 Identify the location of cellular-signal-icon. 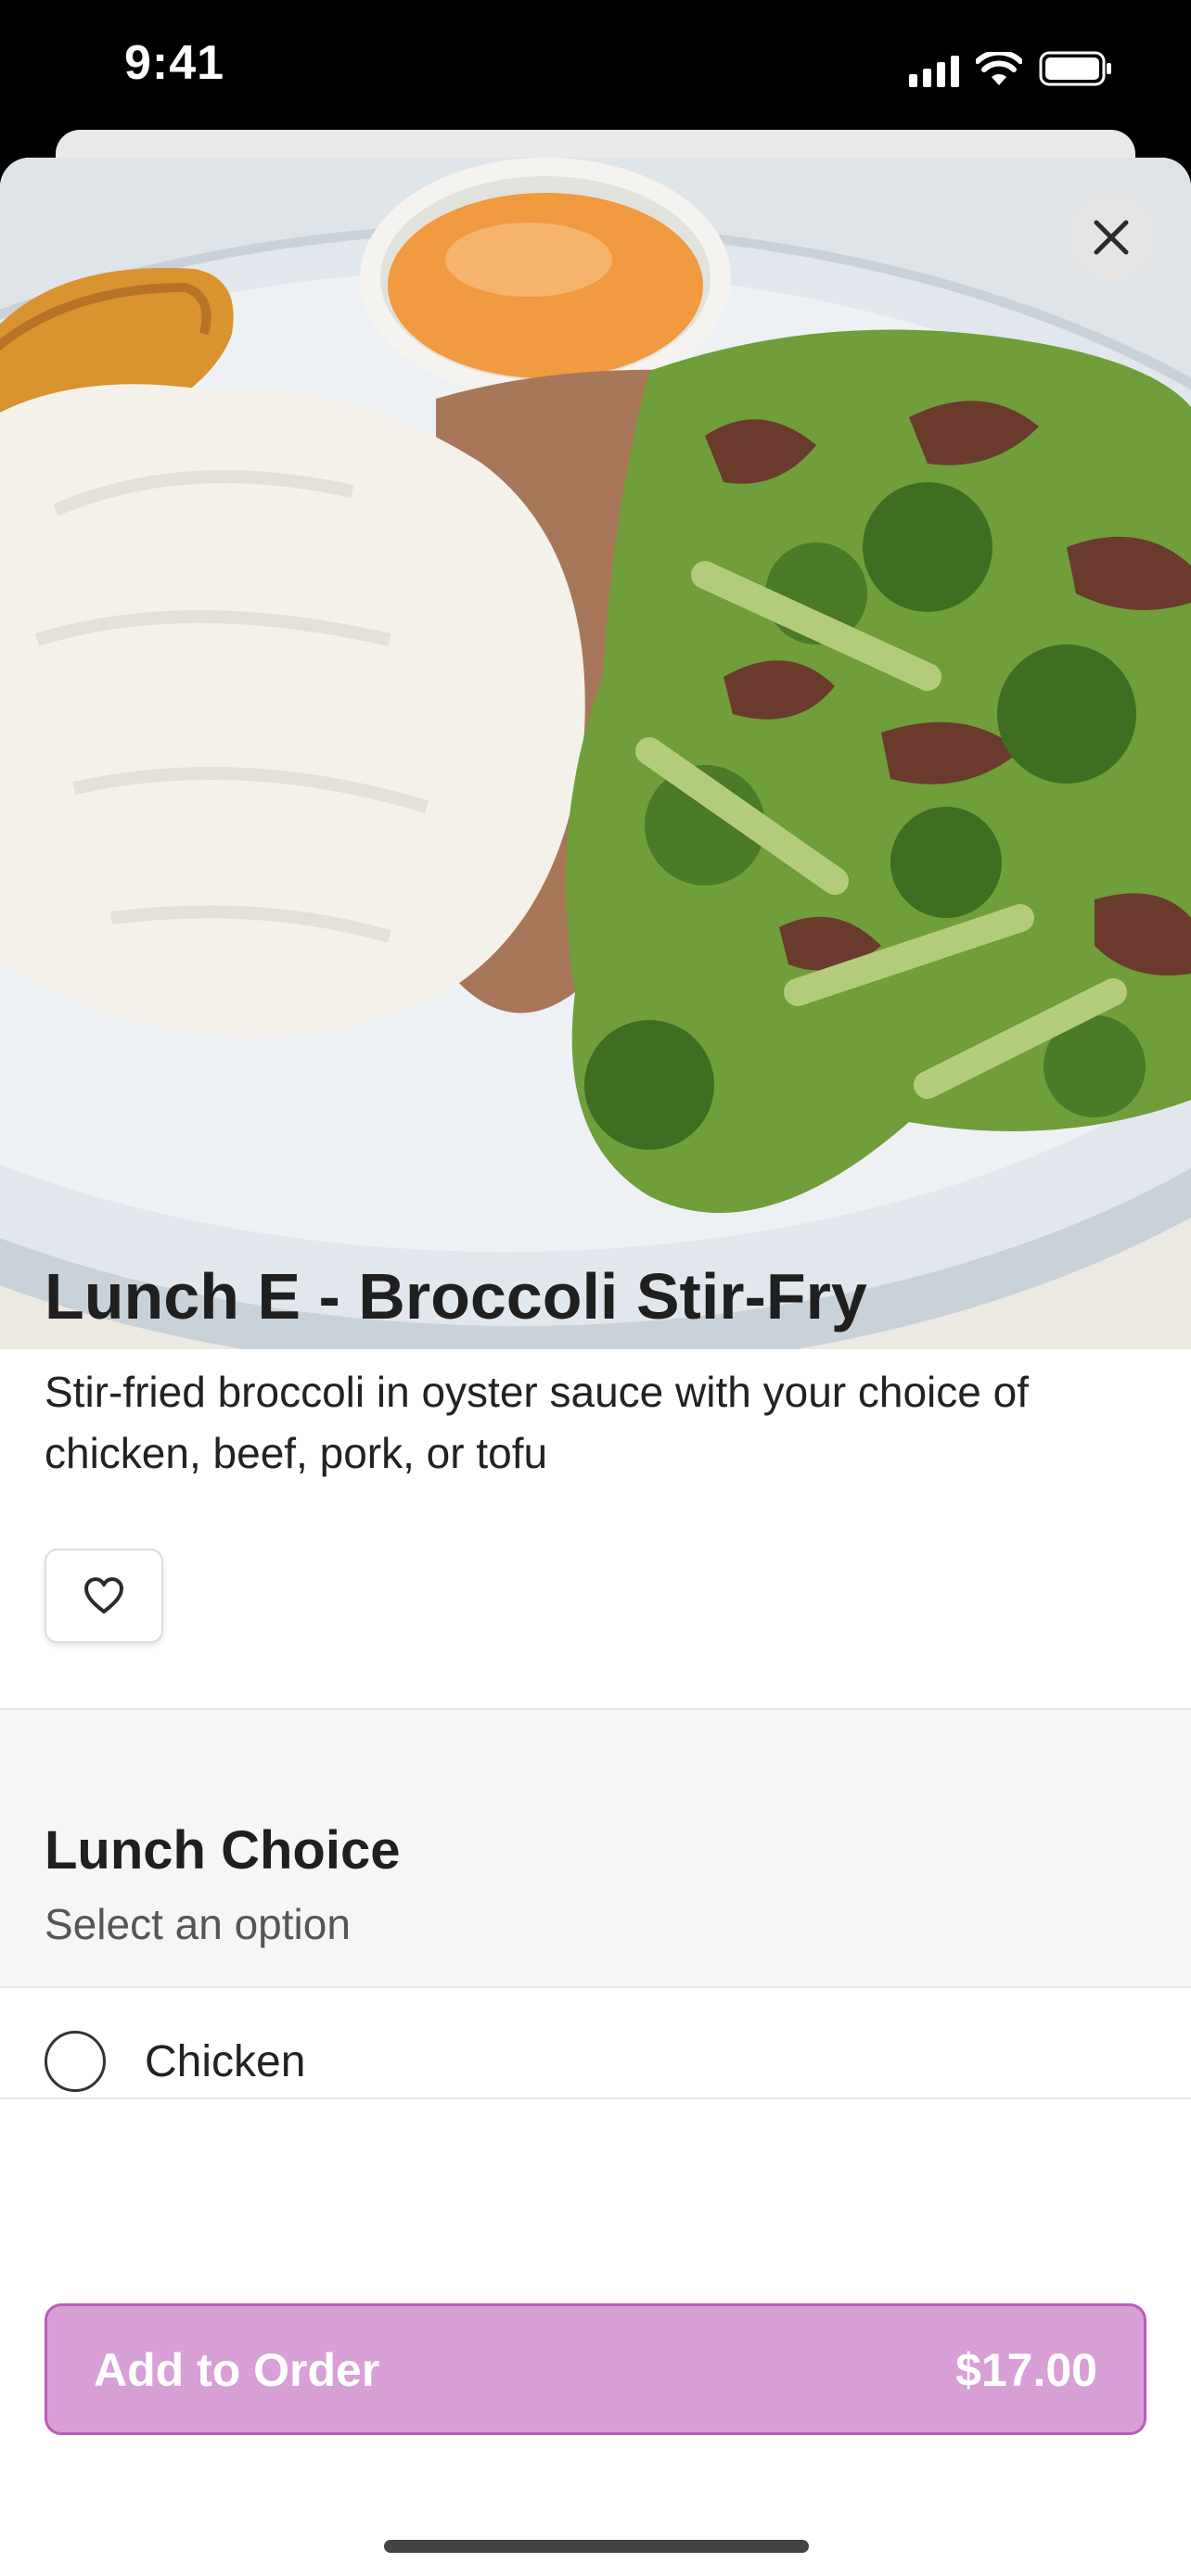
(934, 71).